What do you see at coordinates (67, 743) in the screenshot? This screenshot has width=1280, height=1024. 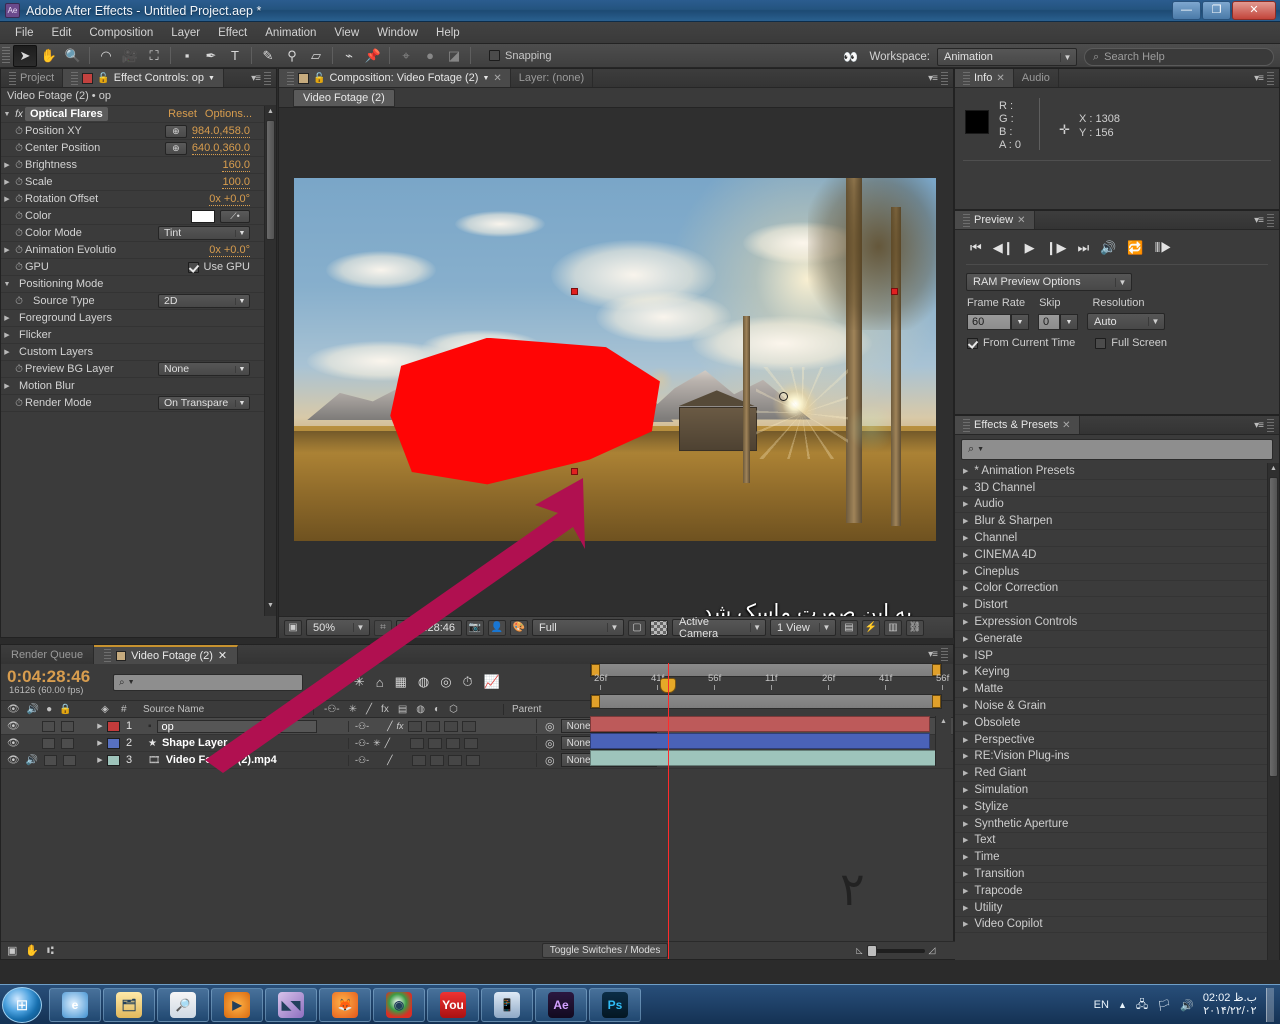 I see `layer-lock-toggle` at bounding box center [67, 743].